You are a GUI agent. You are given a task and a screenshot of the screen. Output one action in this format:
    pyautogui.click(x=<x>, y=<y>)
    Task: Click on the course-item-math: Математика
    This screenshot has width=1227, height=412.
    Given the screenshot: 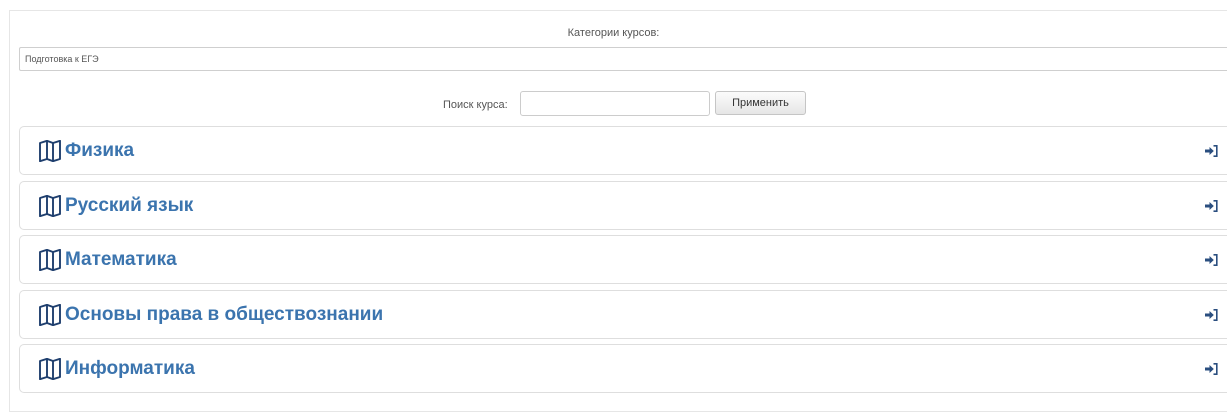 What is the action you would take?
    pyautogui.click(x=623, y=259)
    